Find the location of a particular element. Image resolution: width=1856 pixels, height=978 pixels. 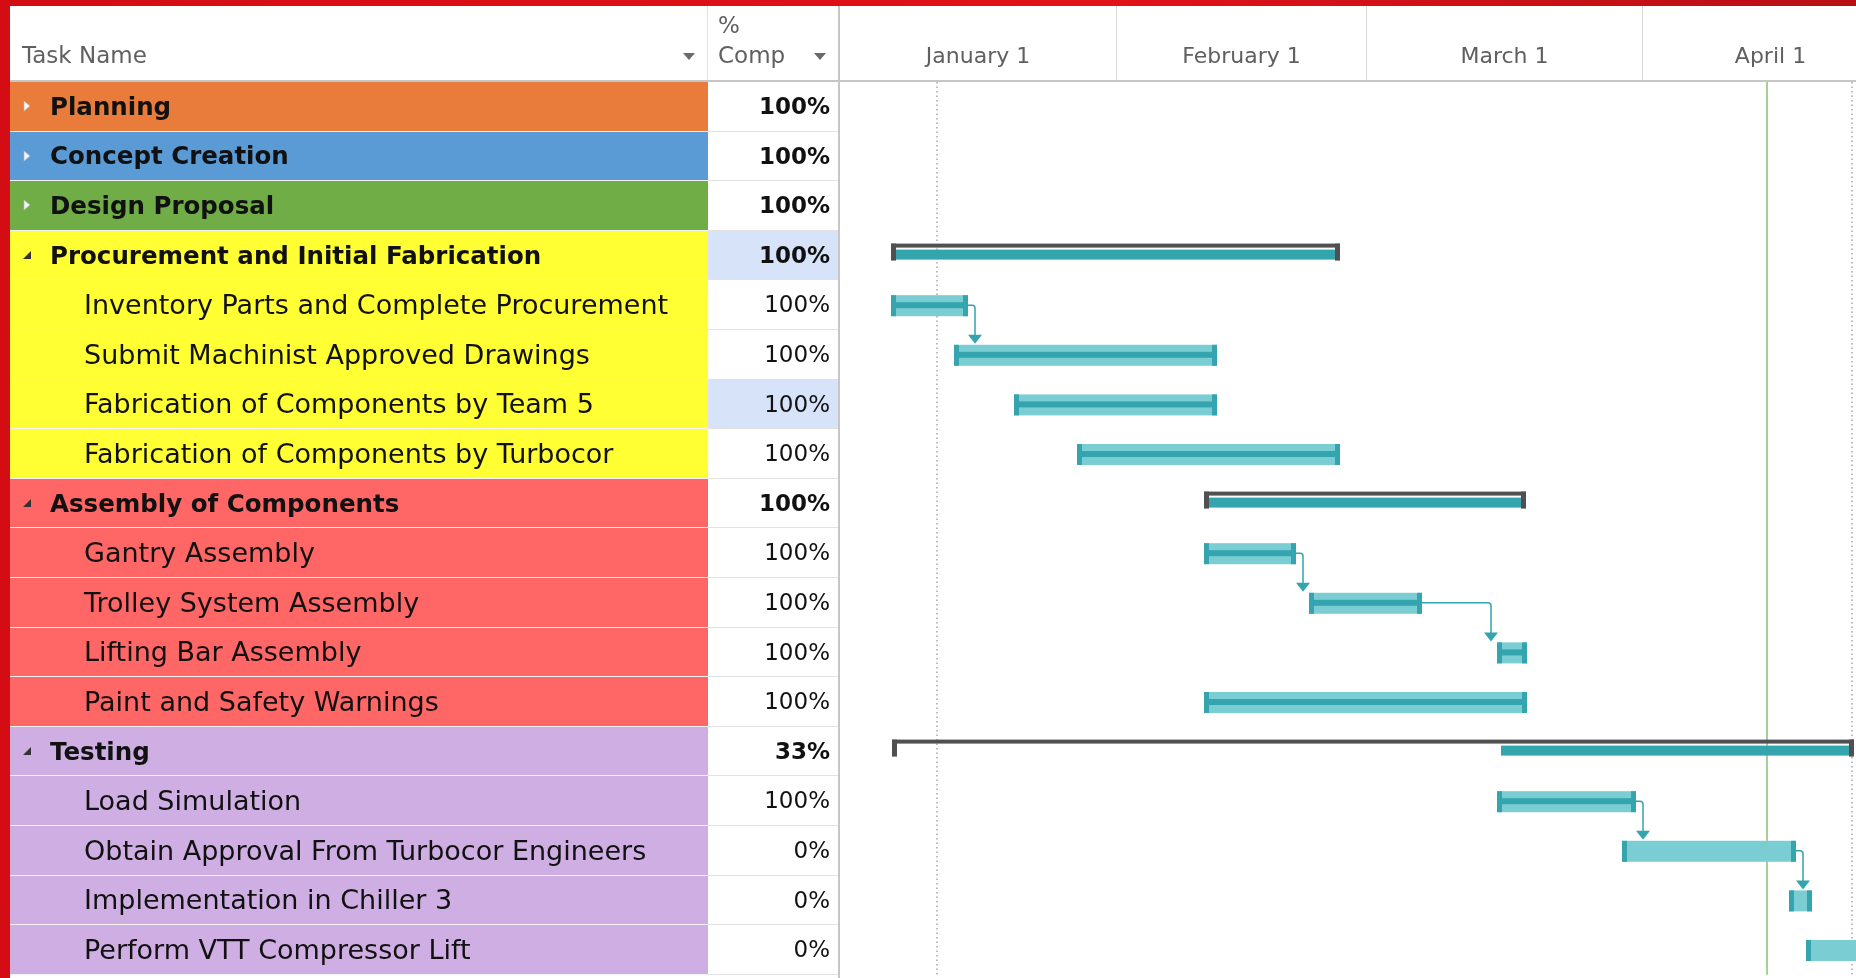

task-name: Implementation in Chiller 3 is located at coordinates (268, 900).